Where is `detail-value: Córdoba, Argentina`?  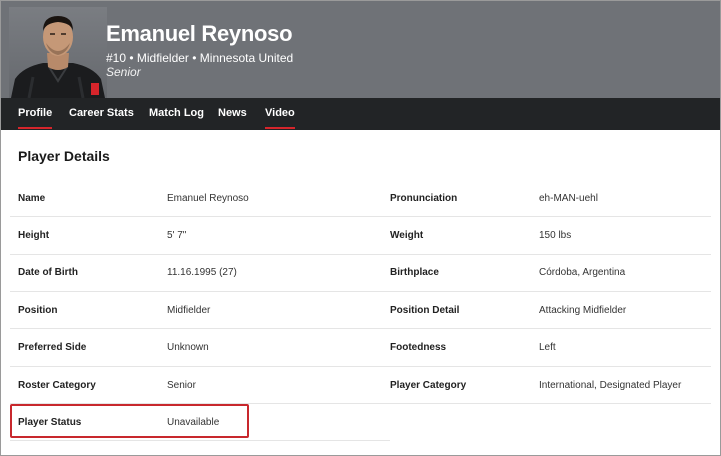 detail-value: Córdoba, Argentina is located at coordinates (582, 272).